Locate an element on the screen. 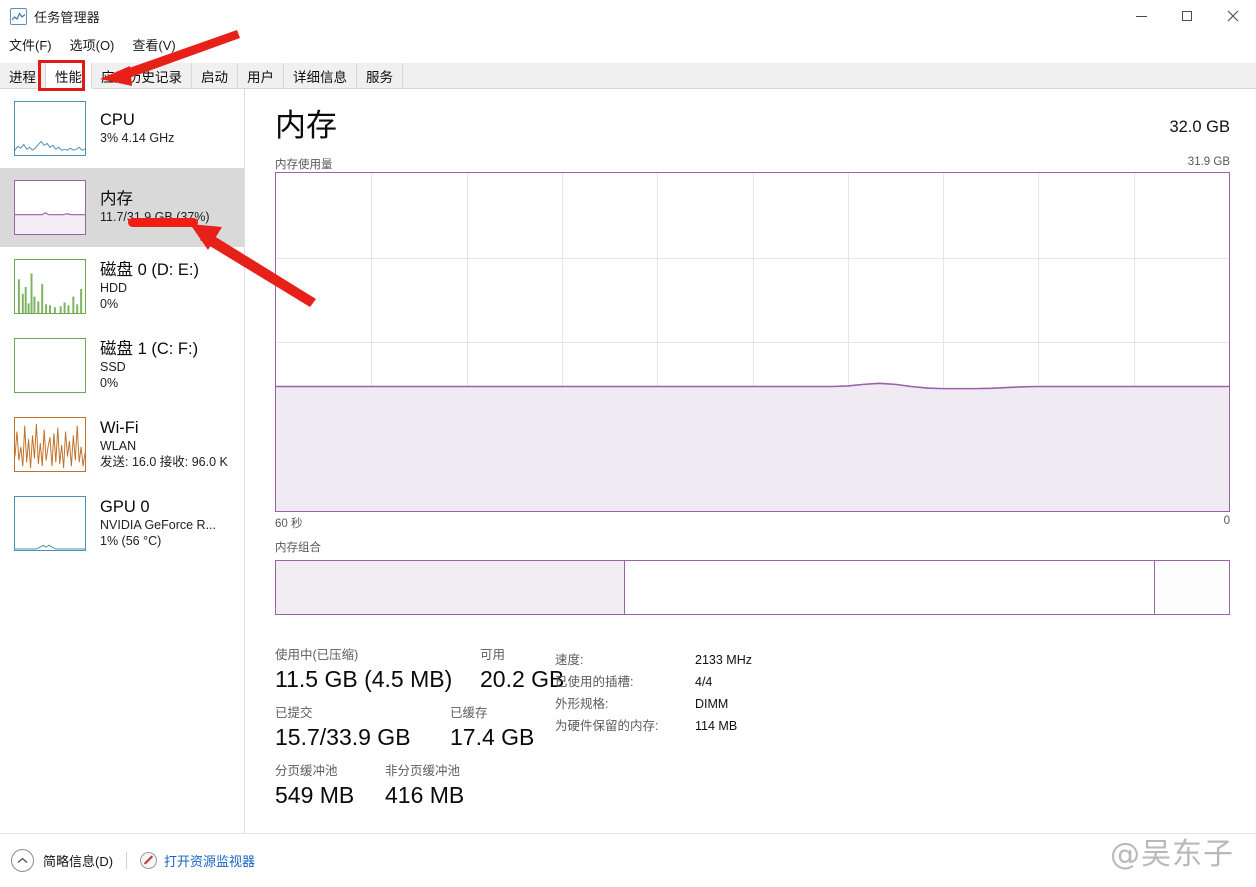 This screenshot has width=1256, height=887. stat-form-factor-value: DIMM is located at coordinates (712, 704).